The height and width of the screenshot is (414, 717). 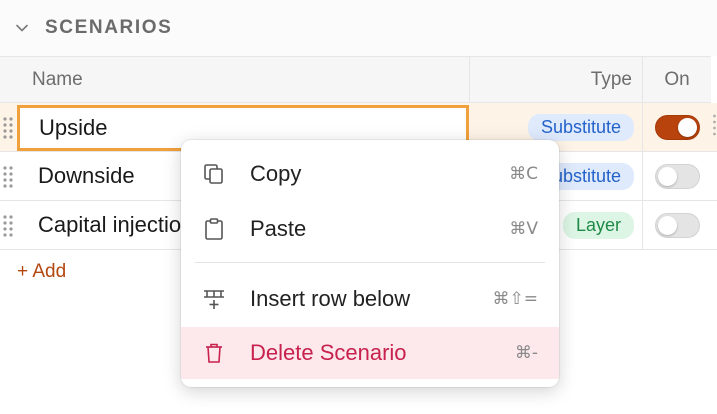 I want to click on section-title: SCENARIOS, so click(x=109, y=27).